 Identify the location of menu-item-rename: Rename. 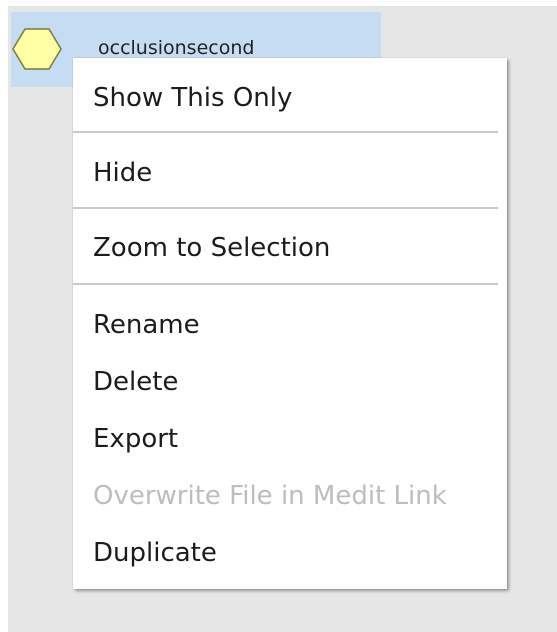
(146, 325).